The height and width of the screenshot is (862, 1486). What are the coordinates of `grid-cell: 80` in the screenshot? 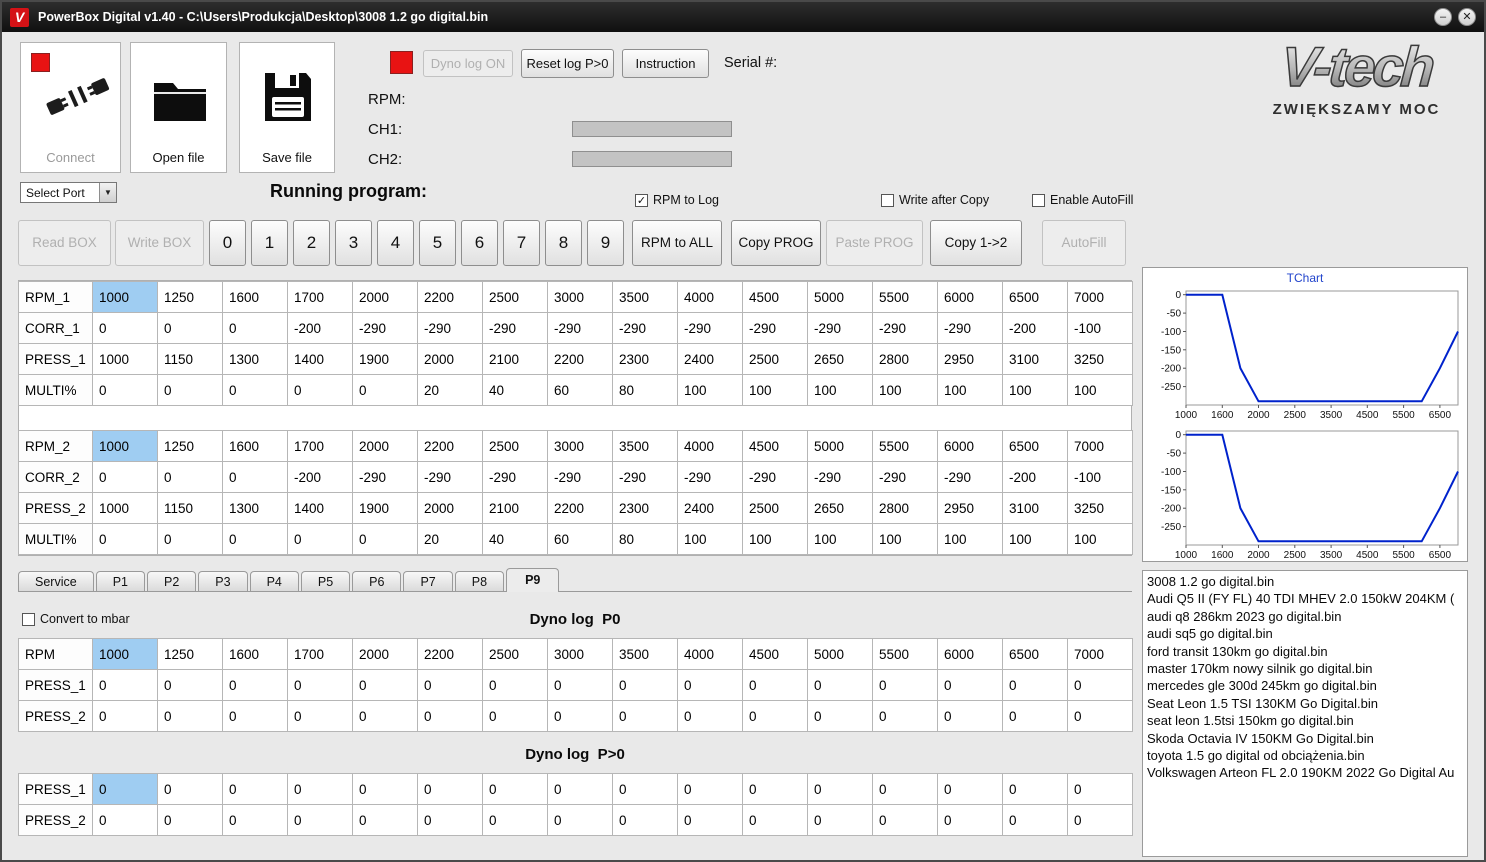 It's located at (645, 539).